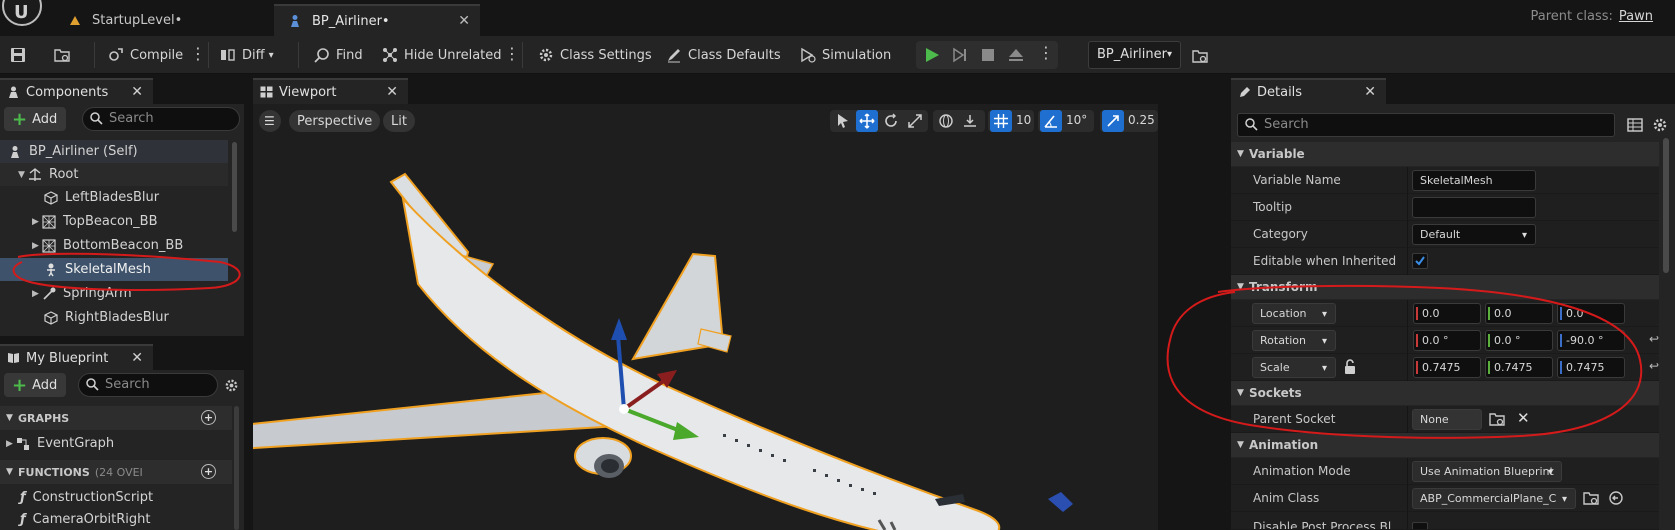  What do you see at coordinates (116, 519) in the screenshot?
I see `function-item-camera-orbit-right: ƒ CameraOrbitRight` at bounding box center [116, 519].